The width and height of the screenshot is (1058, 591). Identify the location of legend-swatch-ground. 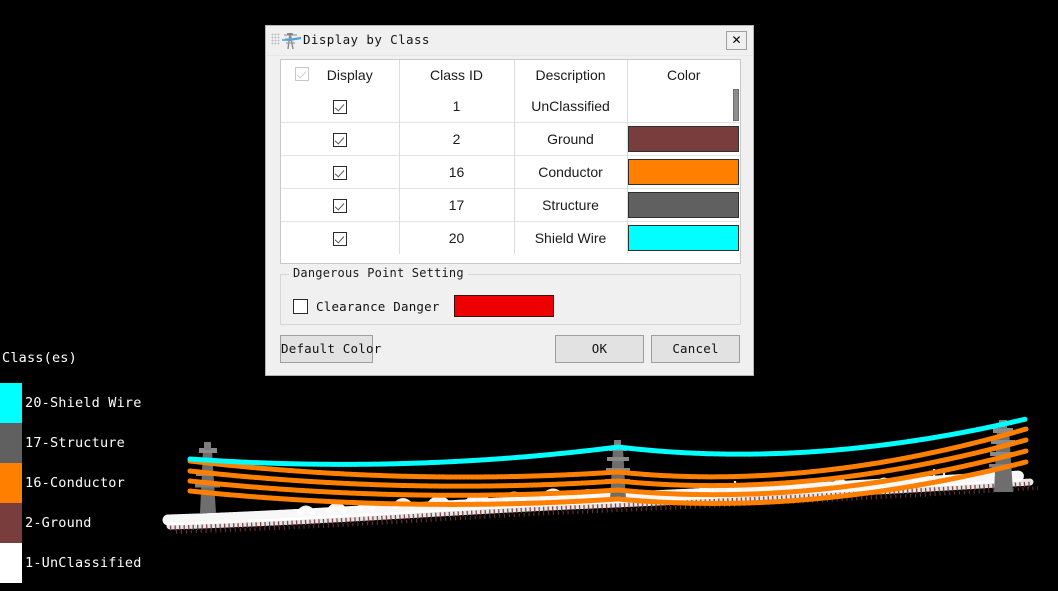
(11, 523).